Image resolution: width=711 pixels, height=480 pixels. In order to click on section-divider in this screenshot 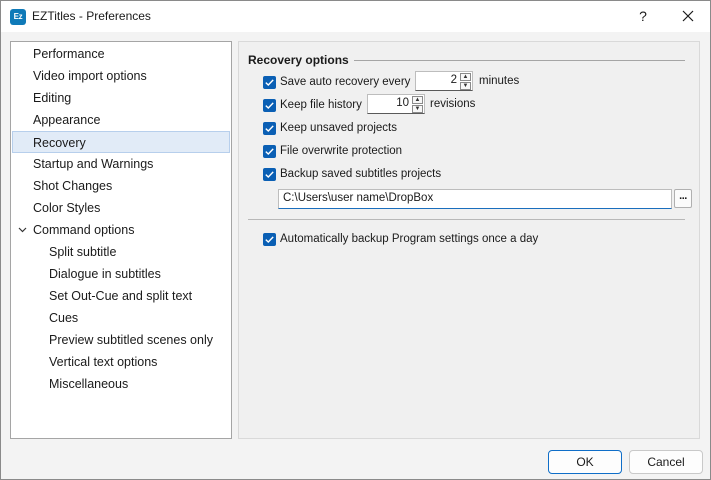, I will do `click(466, 219)`.